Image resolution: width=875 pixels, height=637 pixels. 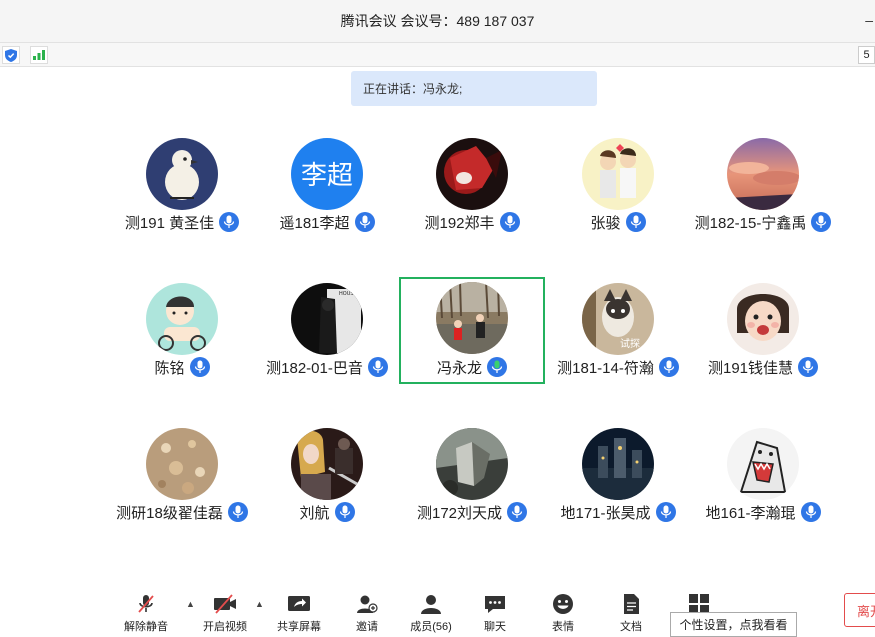 I want to click on window-title: 腾讯会议 会议号：489 187 037, so click(x=437, y=21).